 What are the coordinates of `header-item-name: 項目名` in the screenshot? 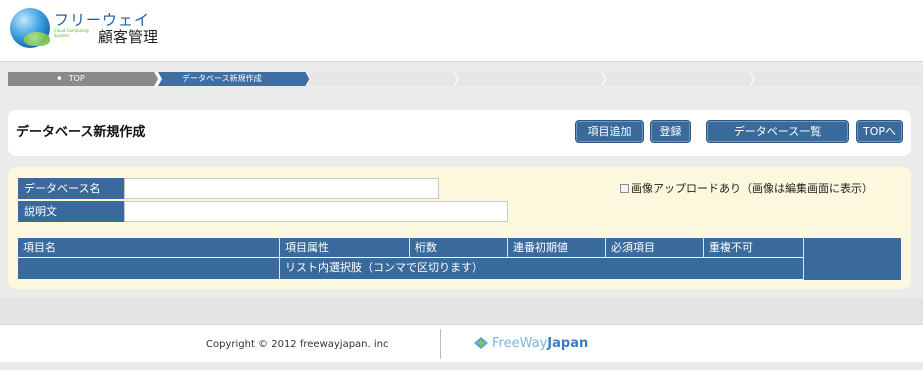 It's located at (149, 247).